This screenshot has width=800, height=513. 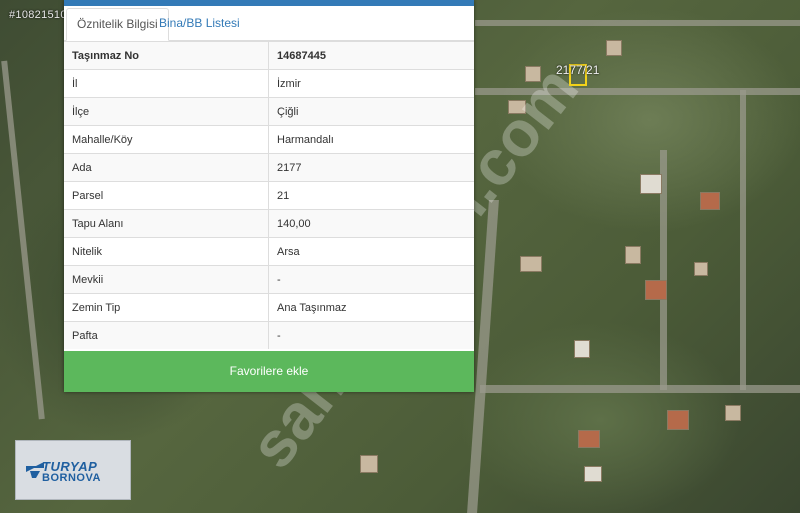 I want to click on agency-logo: TURYAP BORNOVA, so click(x=73, y=470).